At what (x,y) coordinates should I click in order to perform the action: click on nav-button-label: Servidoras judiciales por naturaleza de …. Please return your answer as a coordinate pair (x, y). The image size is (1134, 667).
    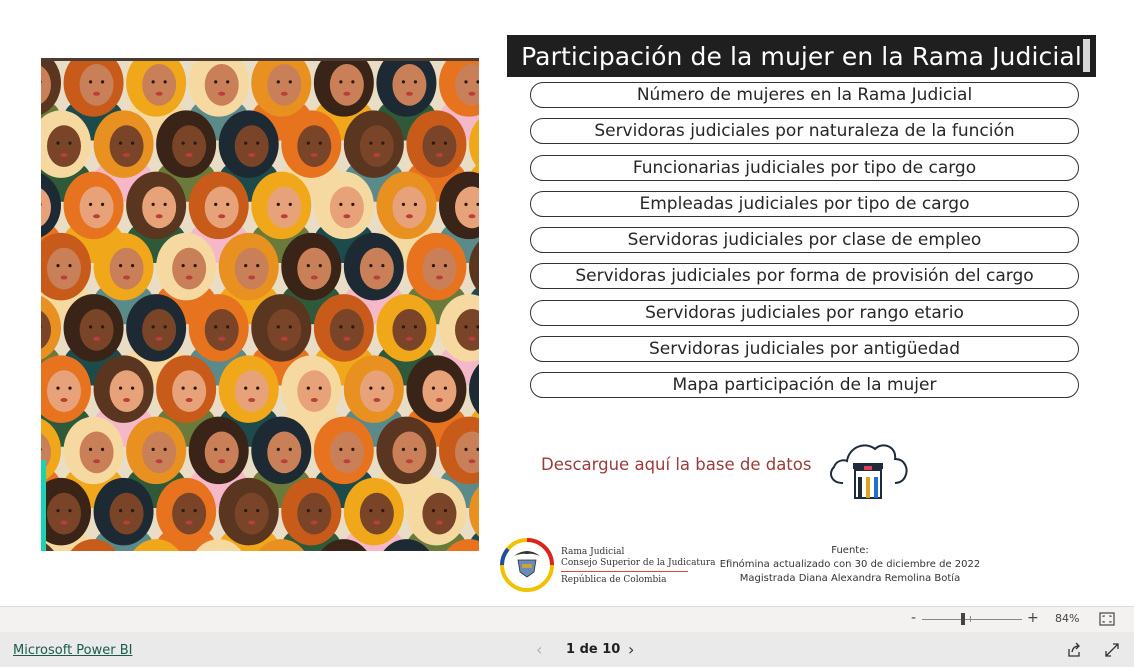
    Looking at the image, I should click on (804, 131).